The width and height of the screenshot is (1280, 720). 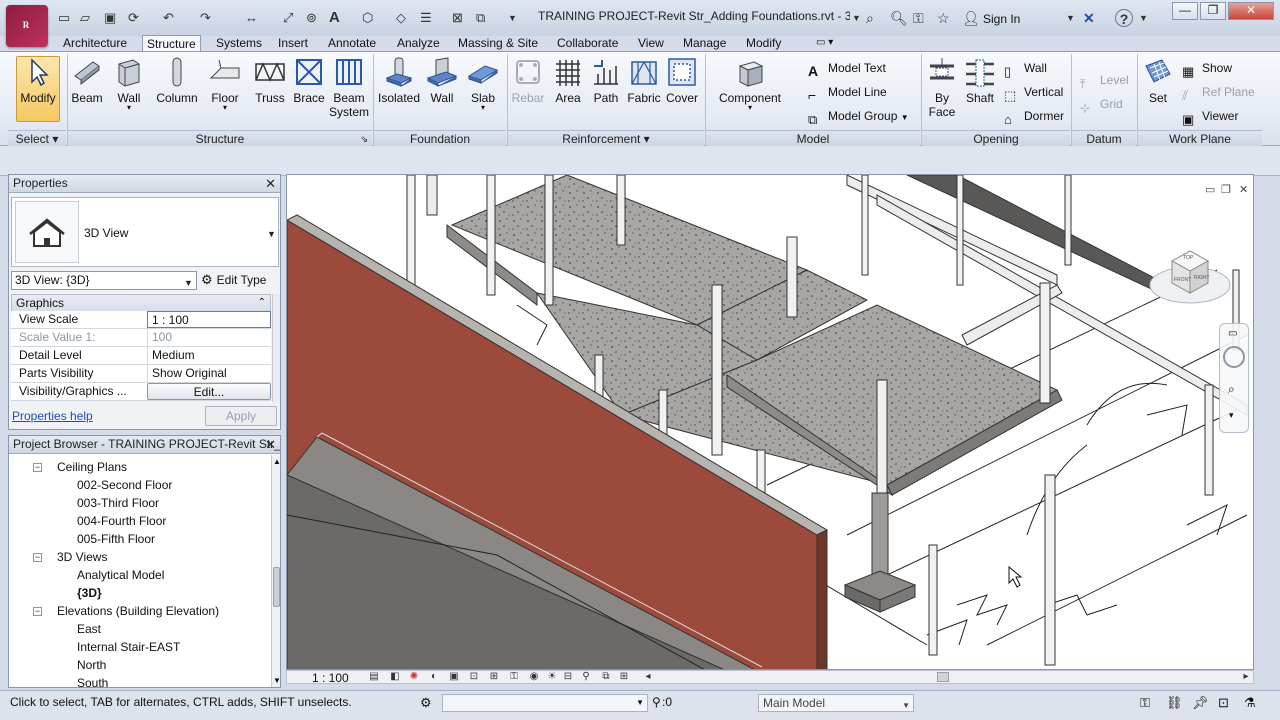 I want to click on beam-button: Beam, so click(x=87, y=80).